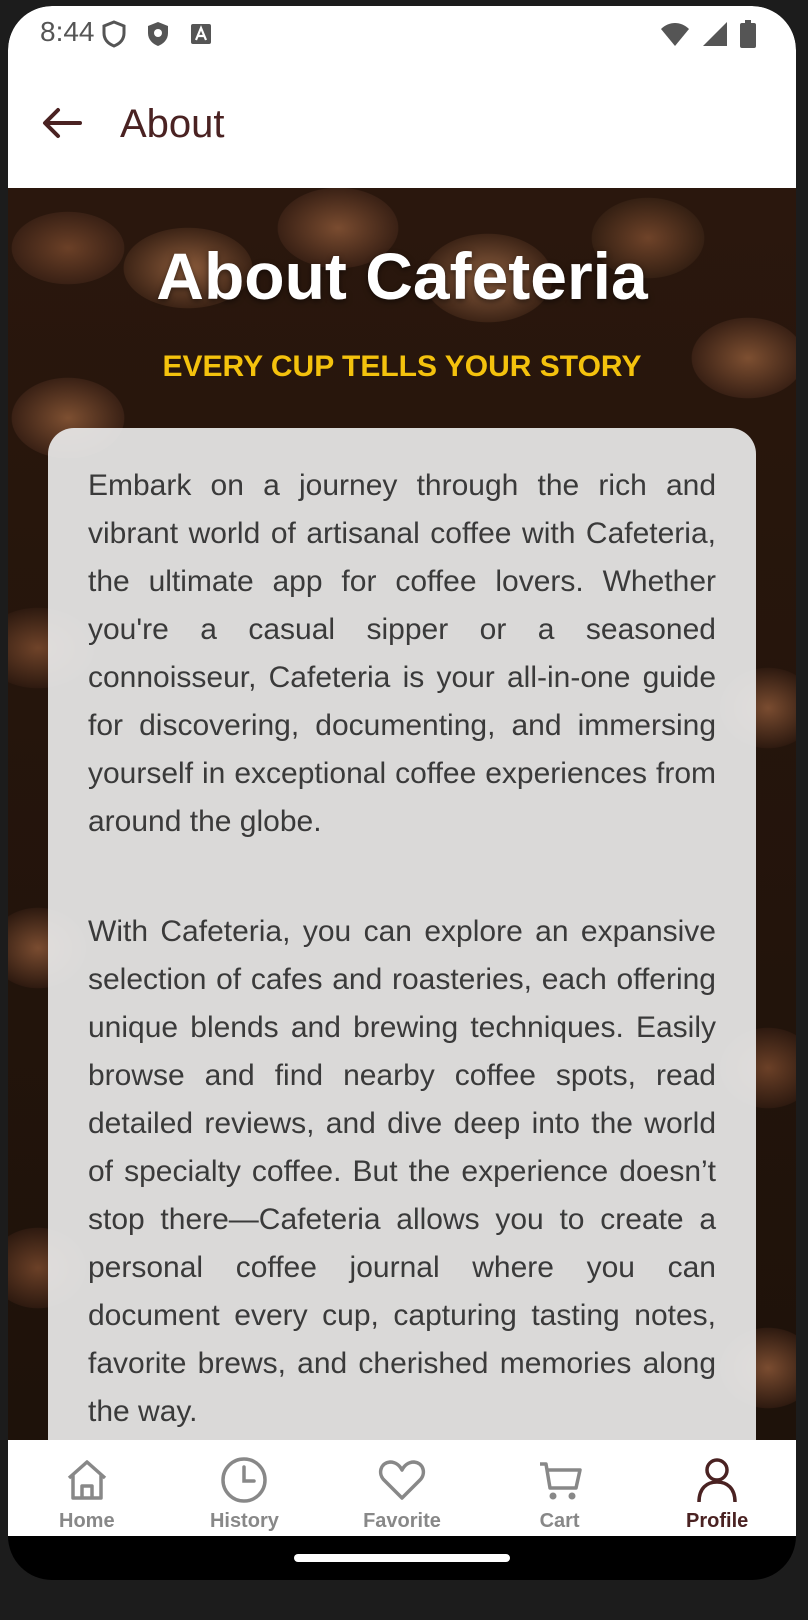 The height and width of the screenshot is (1620, 808). Describe the element at coordinates (86, 1480) in the screenshot. I see `home-icon` at that location.